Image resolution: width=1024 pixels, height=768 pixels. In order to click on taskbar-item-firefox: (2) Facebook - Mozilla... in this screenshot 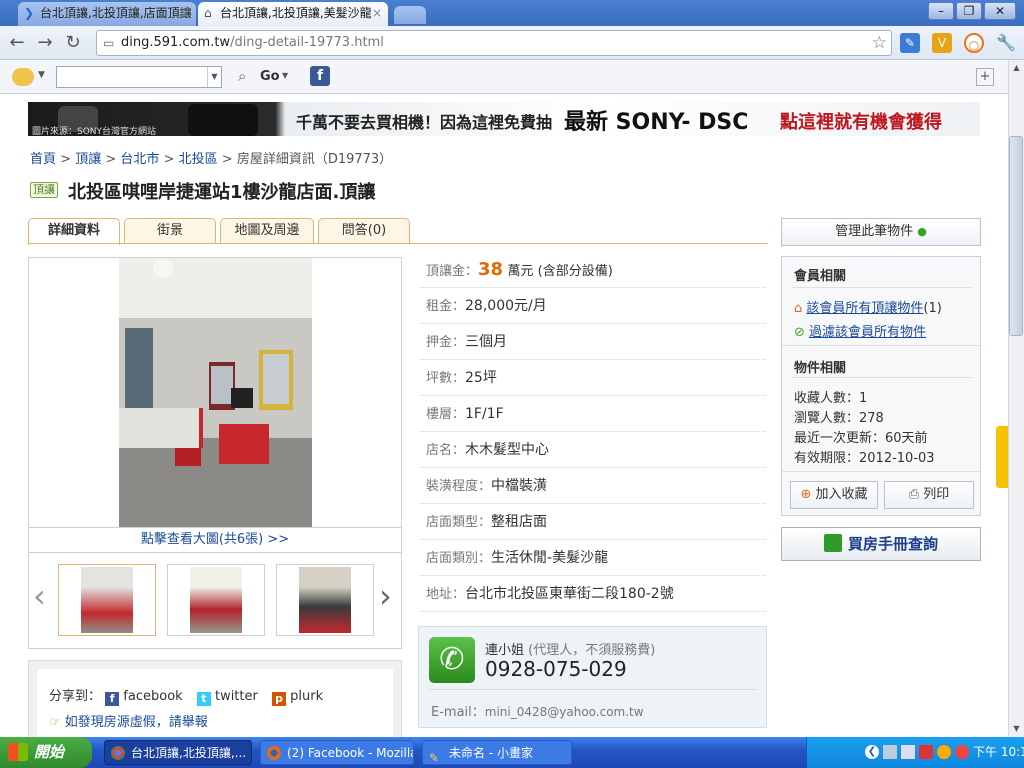, I will do `click(337, 752)`.